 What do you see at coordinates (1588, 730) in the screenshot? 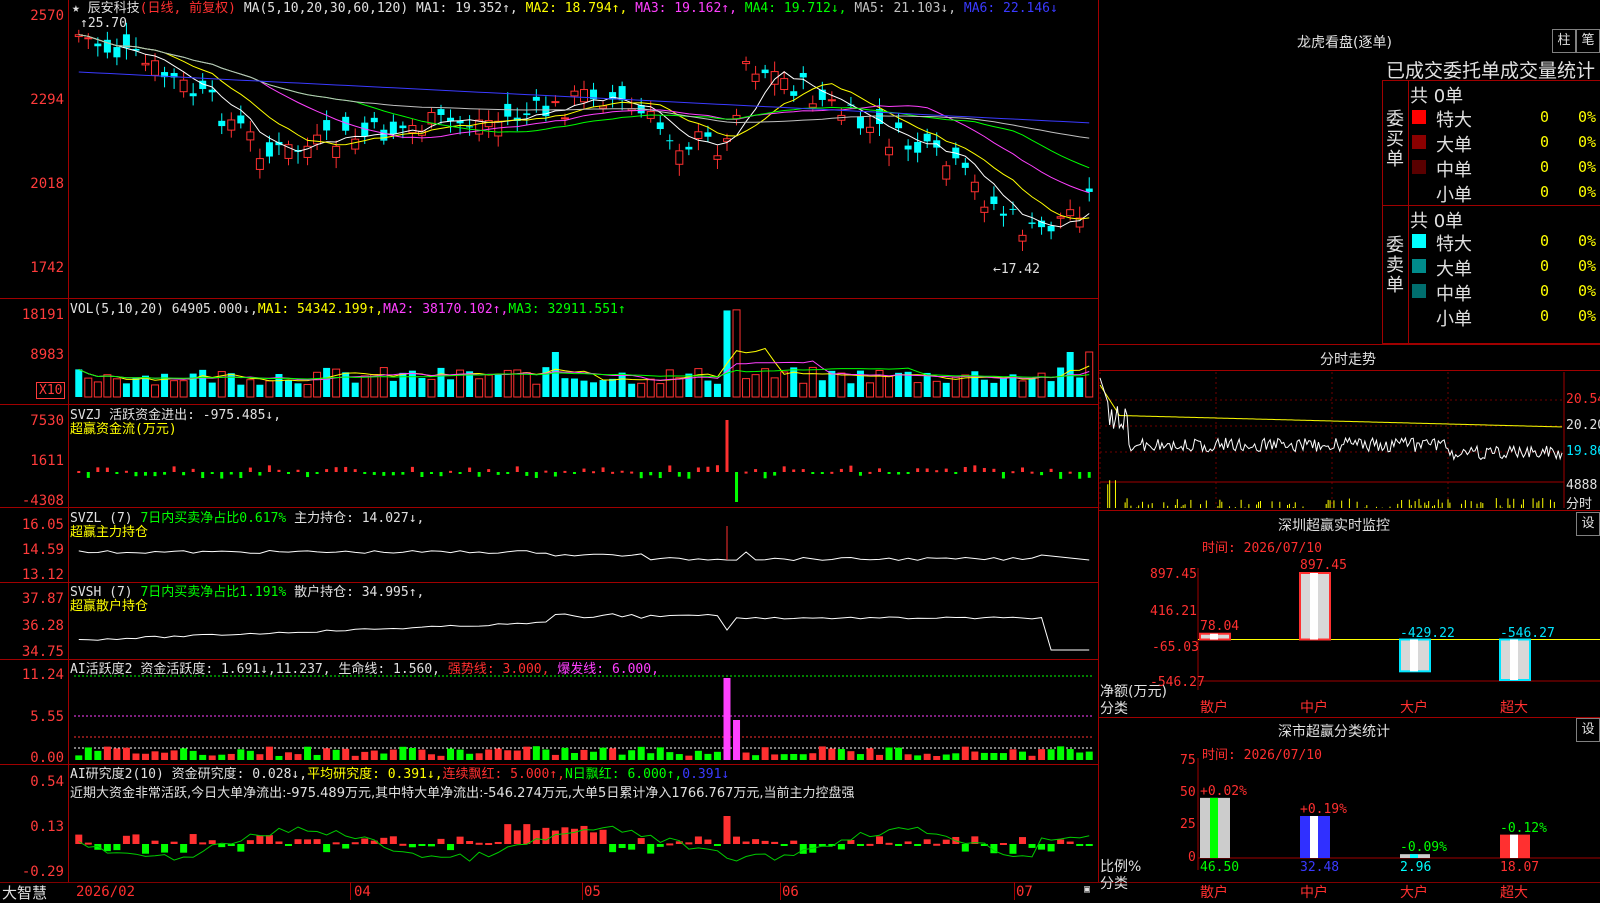
I see `classify-settings-button: 设` at bounding box center [1588, 730].